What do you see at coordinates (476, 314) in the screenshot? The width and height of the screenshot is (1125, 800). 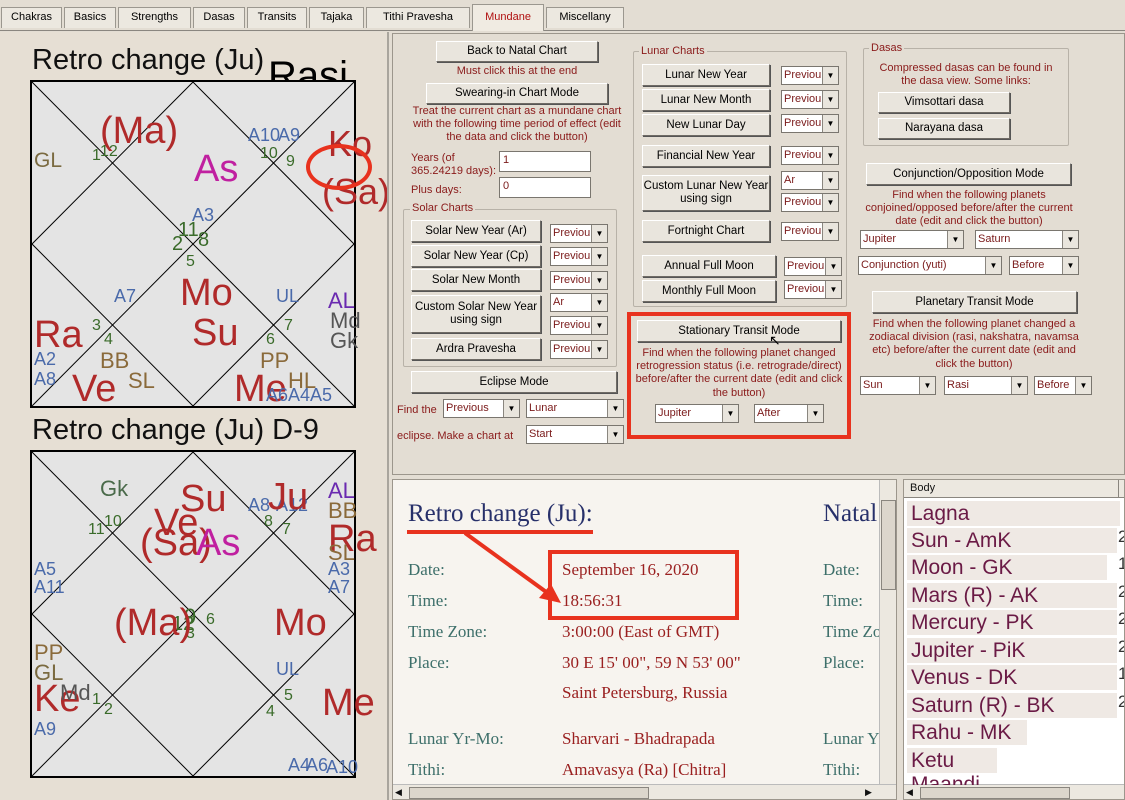 I see `custom-solar-new-year-button: Custom Solar New Year using sign` at bounding box center [476, 314].